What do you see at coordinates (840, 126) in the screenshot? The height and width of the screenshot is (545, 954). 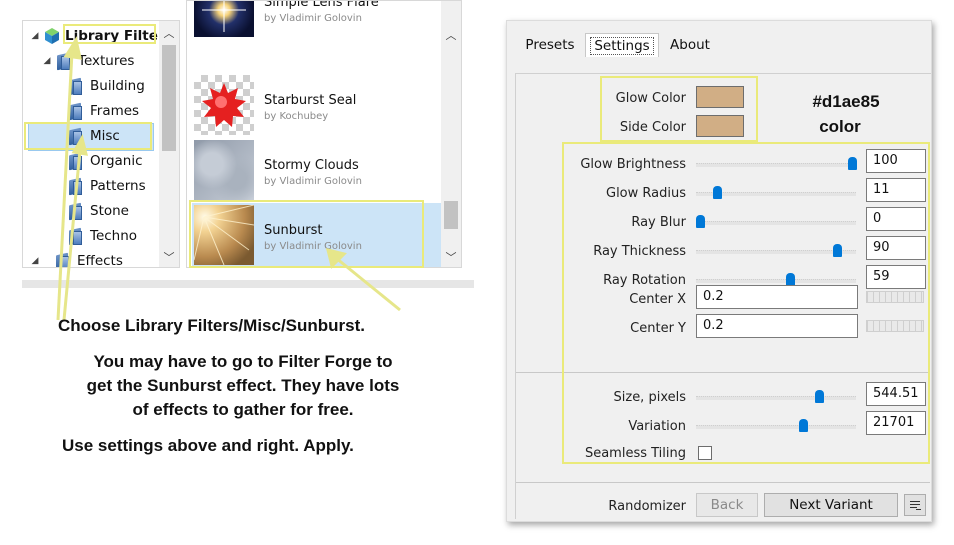 I see `color-word-annotation: color` at bounding box center [840, 126].